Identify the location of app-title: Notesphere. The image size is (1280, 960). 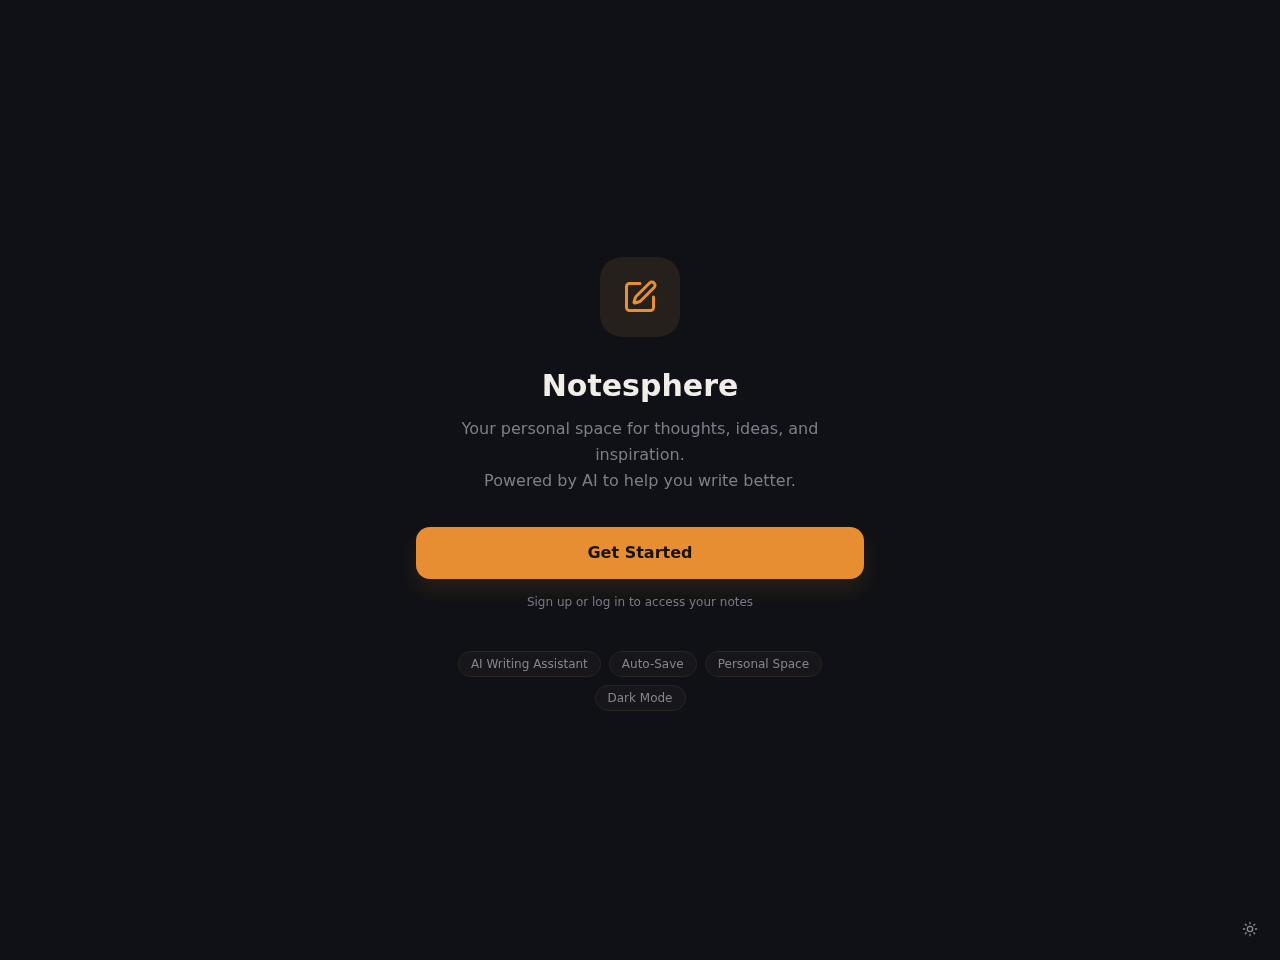
(640, 385).